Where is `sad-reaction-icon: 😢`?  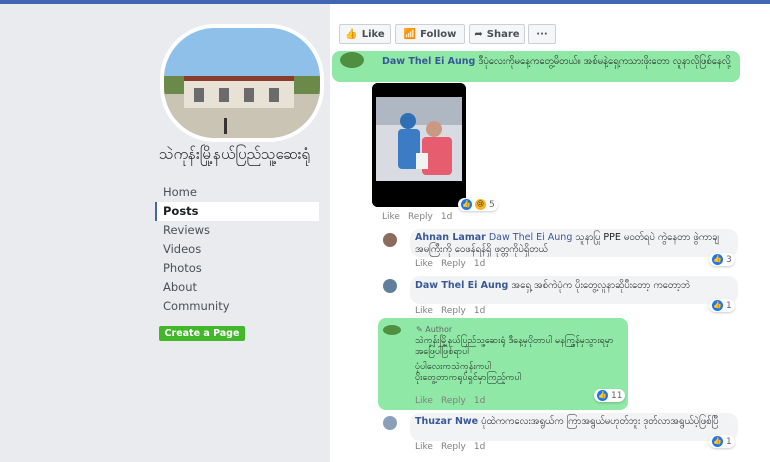 sad-reaction-icon: 😢 is located at coordinates (480, 204).